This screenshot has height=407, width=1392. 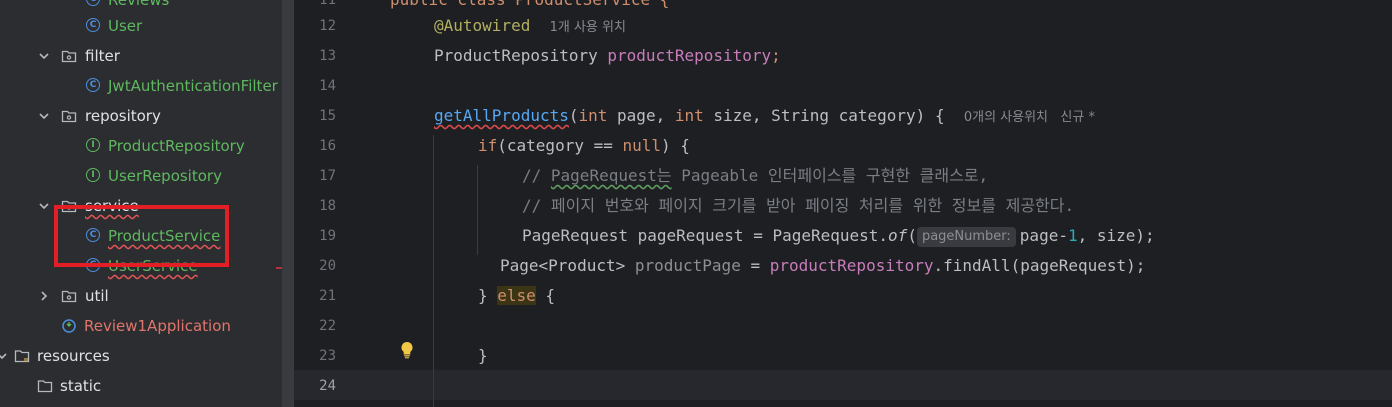 I want to click on bulb-icon, so click(x=407, y=350).